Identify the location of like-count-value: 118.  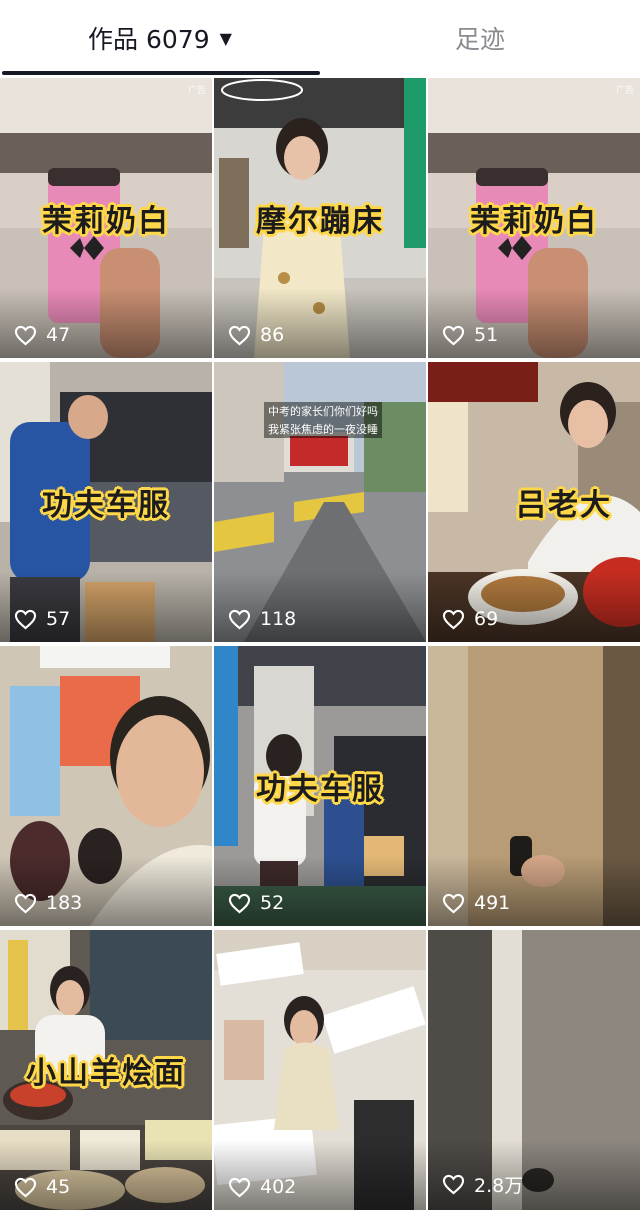
(278, 619).